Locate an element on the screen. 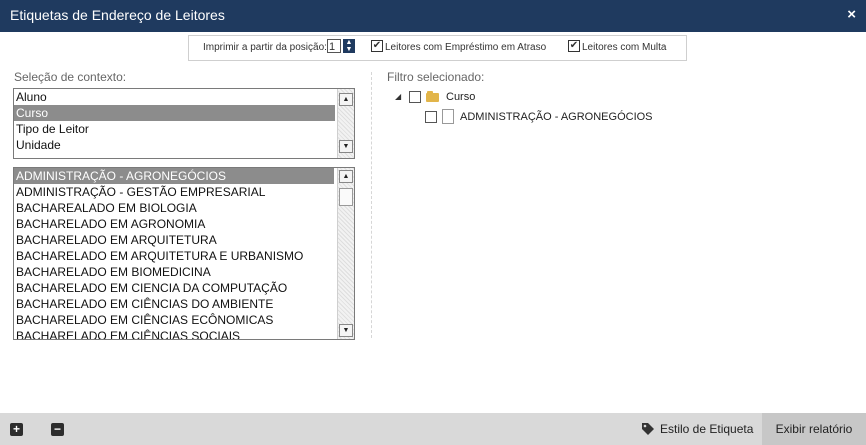  scroll-thumb is located at coordinates (346, 197).